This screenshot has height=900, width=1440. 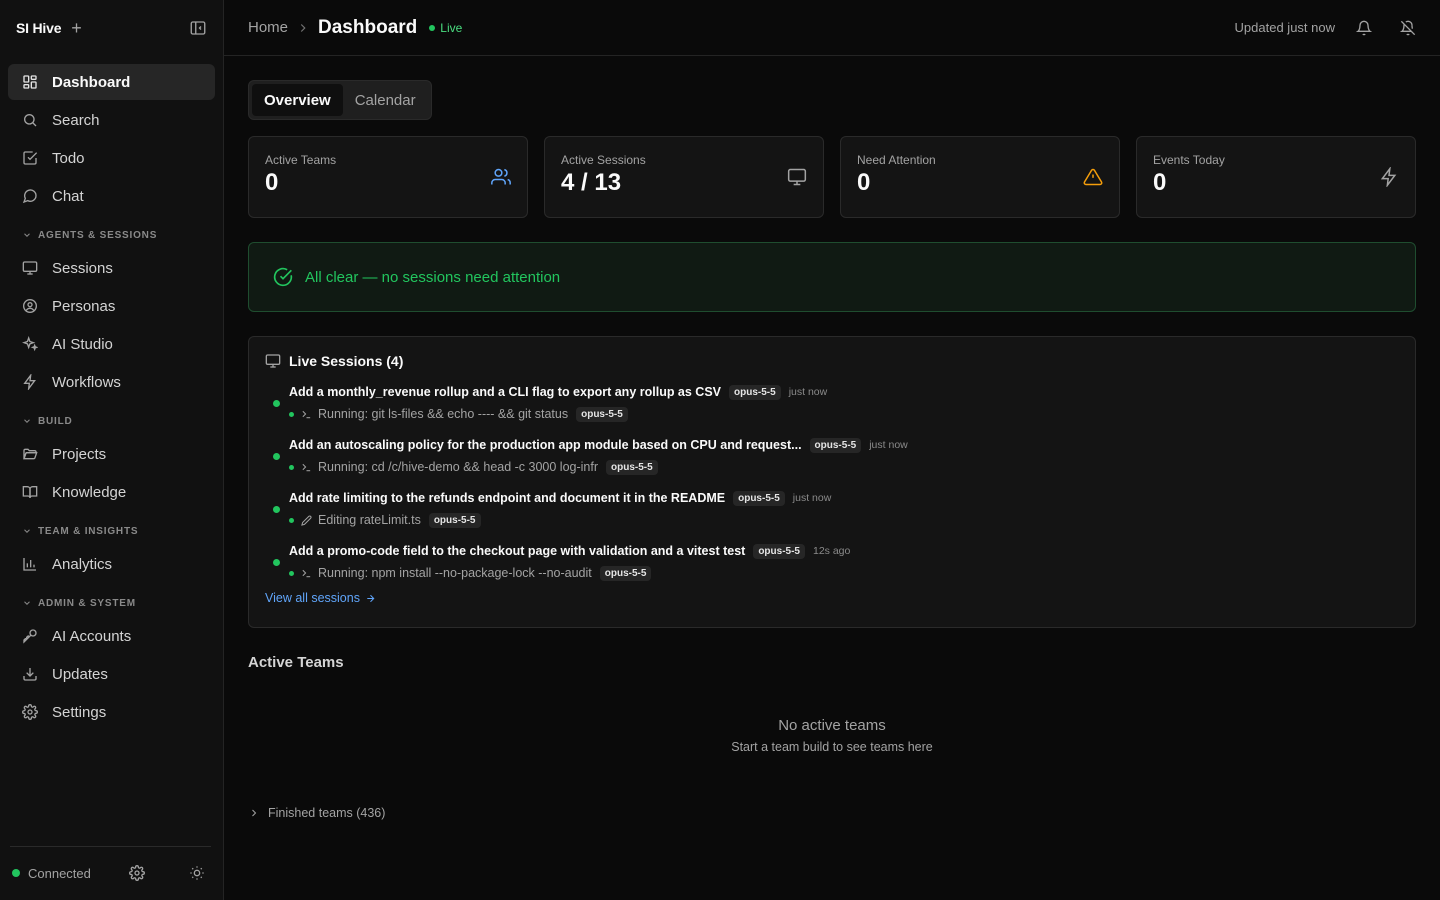 What do you see at coordinates (86, 382) in the screenshot?
I see `sidebar-item-label: Workflows` at bounding box center [86, 382].